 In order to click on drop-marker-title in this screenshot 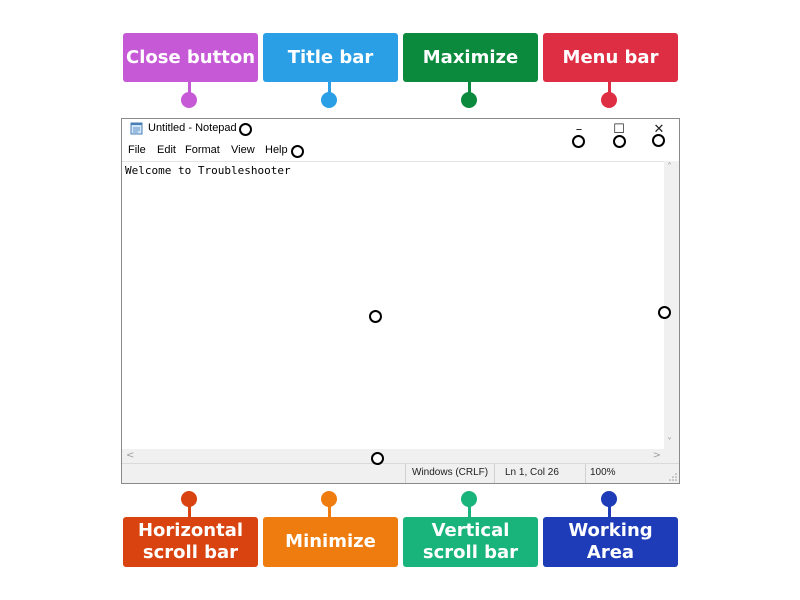, I will do `click(245, 129)`.